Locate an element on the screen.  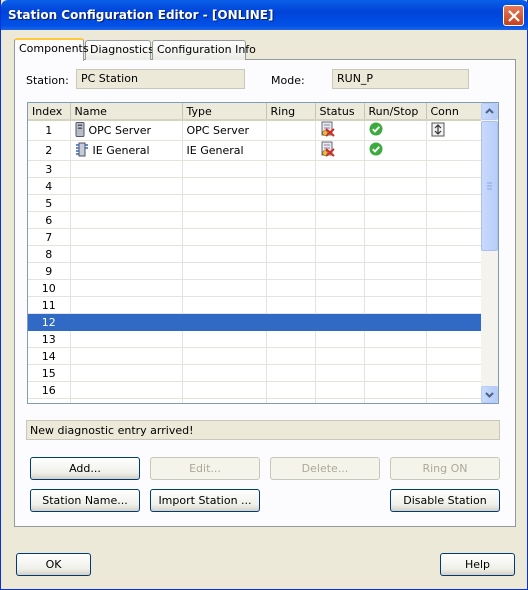
table-row: 15 is located at coordinates (255, 373).